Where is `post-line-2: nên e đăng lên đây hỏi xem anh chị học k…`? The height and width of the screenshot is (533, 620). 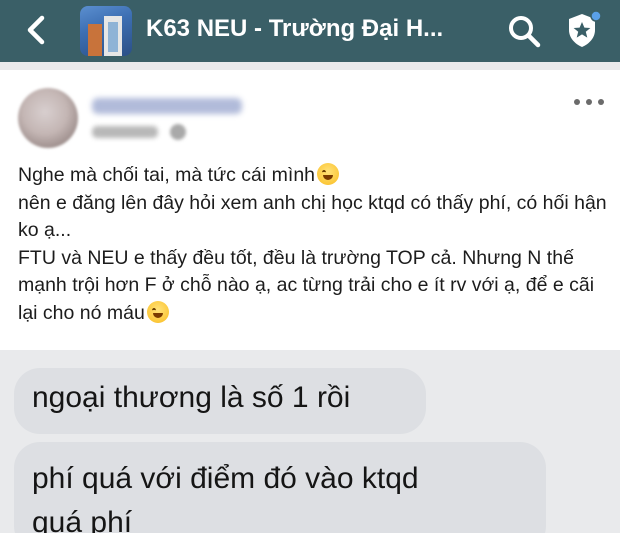 post-line-2: nên e đăng lên đây hỏi xem anh chị học k… is located at coordinates (315, 216).